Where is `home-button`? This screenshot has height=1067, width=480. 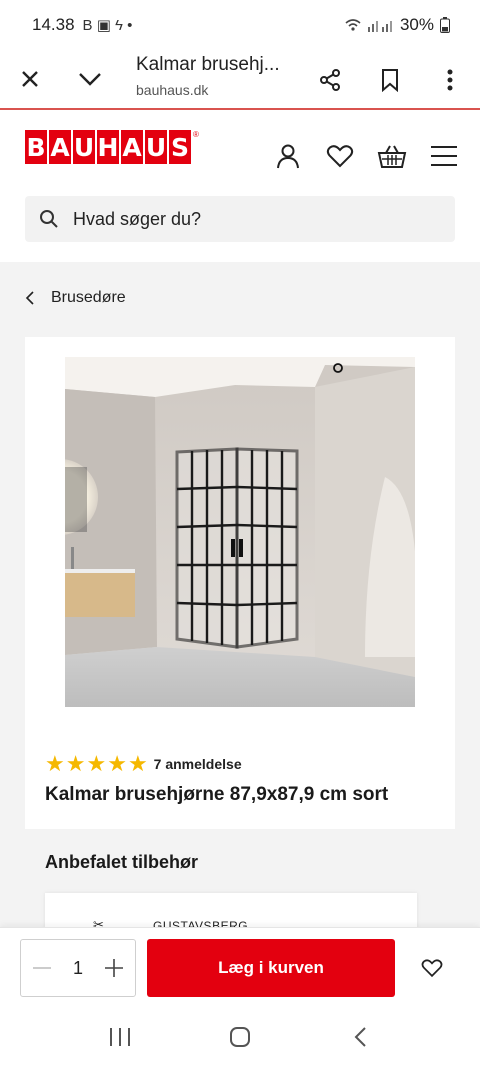 home-button is located at coordinates (240, 1037).